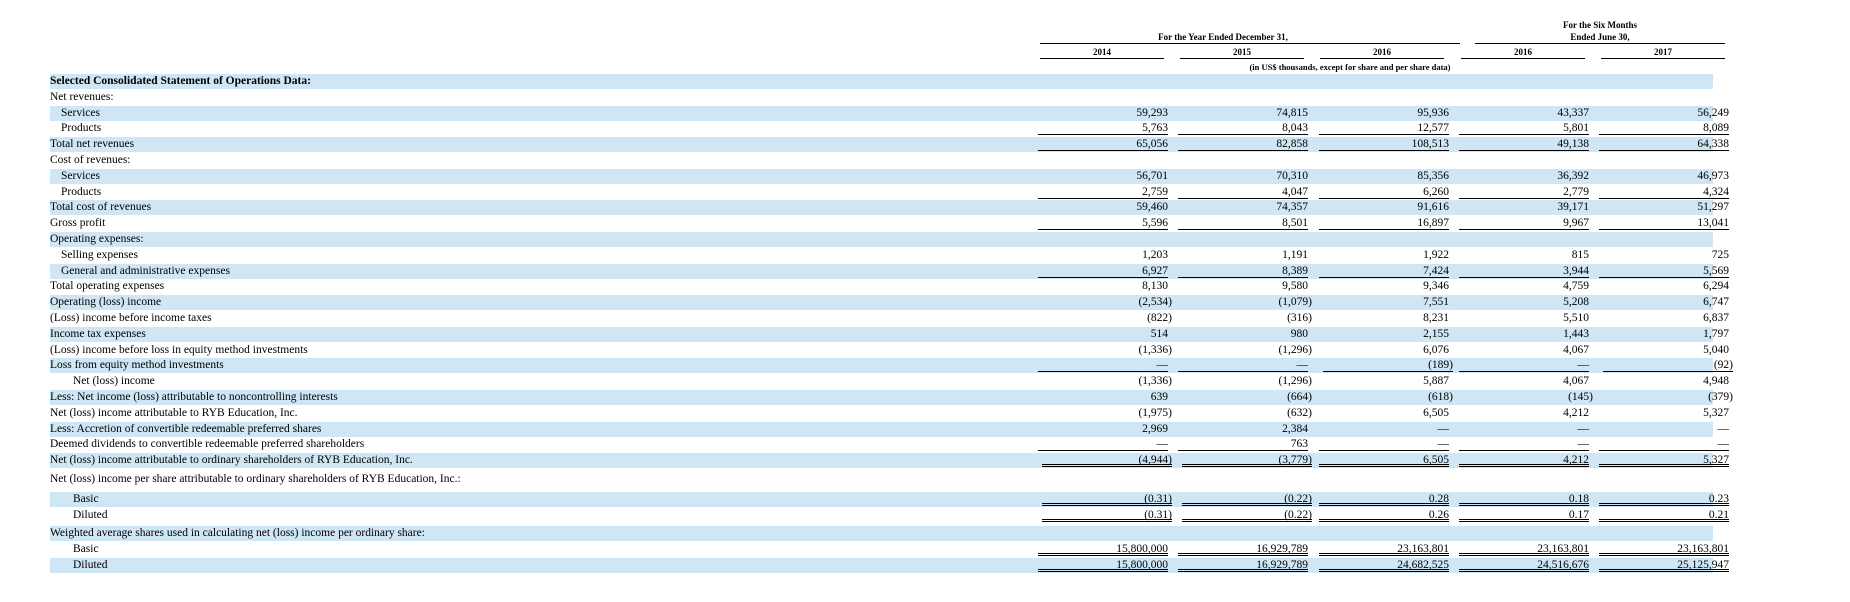 This screenshot has height=602, width=1850. I want to click on year-column-label: 2015, so click(1242, 52).